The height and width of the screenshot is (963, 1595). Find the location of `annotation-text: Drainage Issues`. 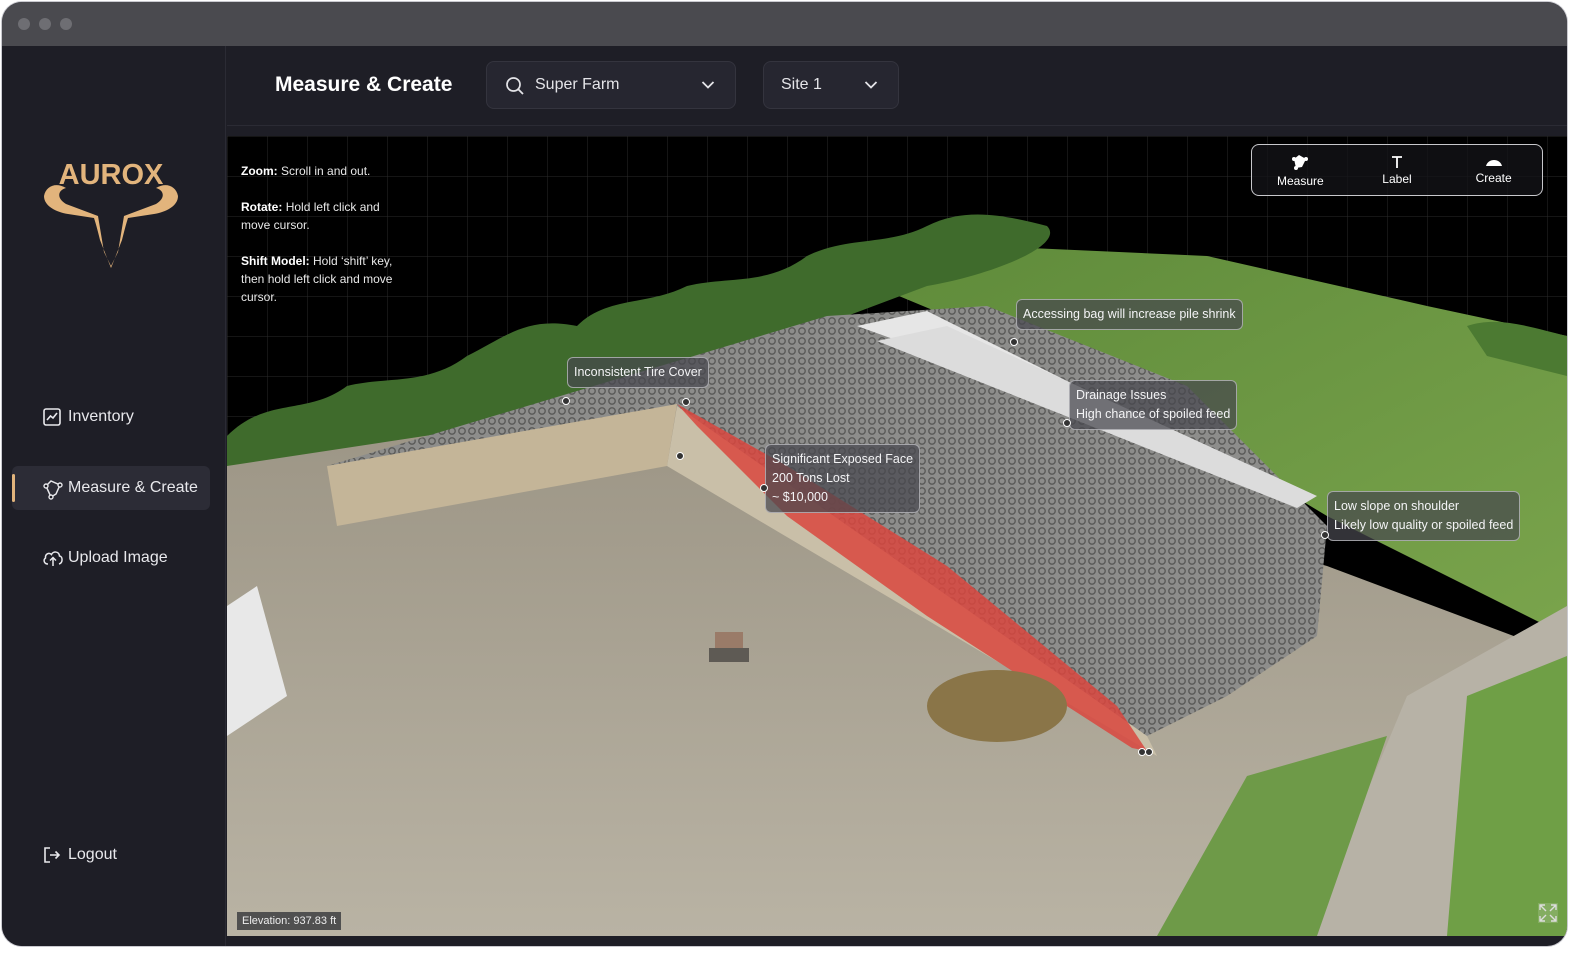

annotation-text: Drainage Issues is located at coordinates (1121, 395).